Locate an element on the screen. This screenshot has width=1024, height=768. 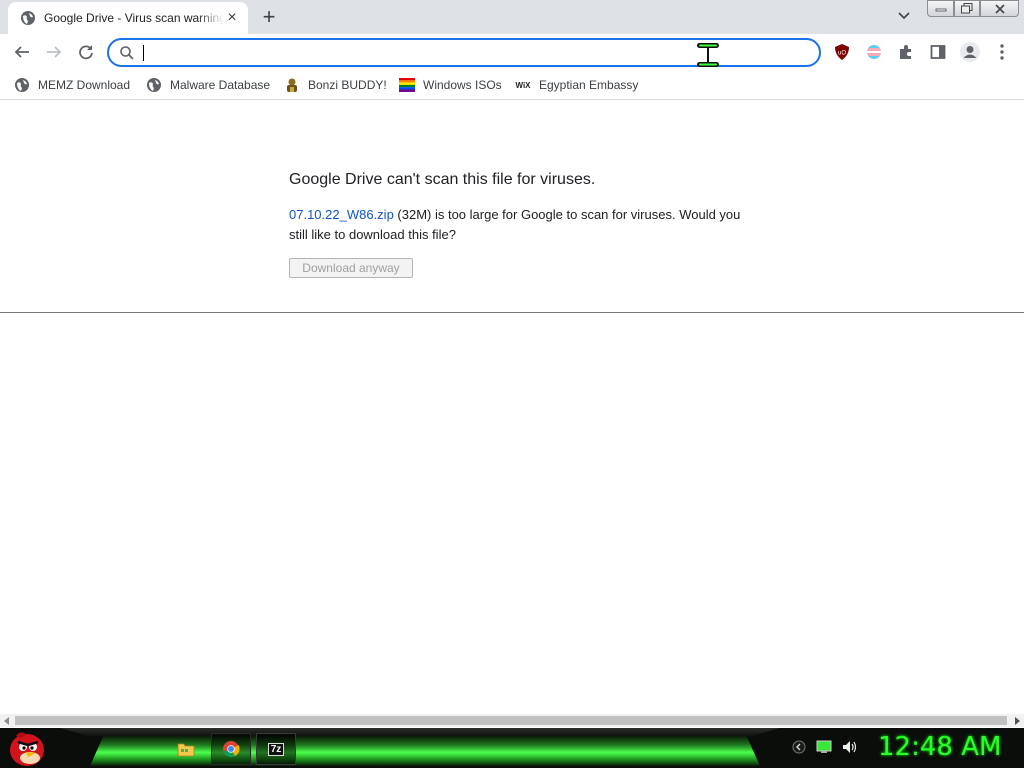
bookmark-label: Malware Database is located at coordinates (220, 85).